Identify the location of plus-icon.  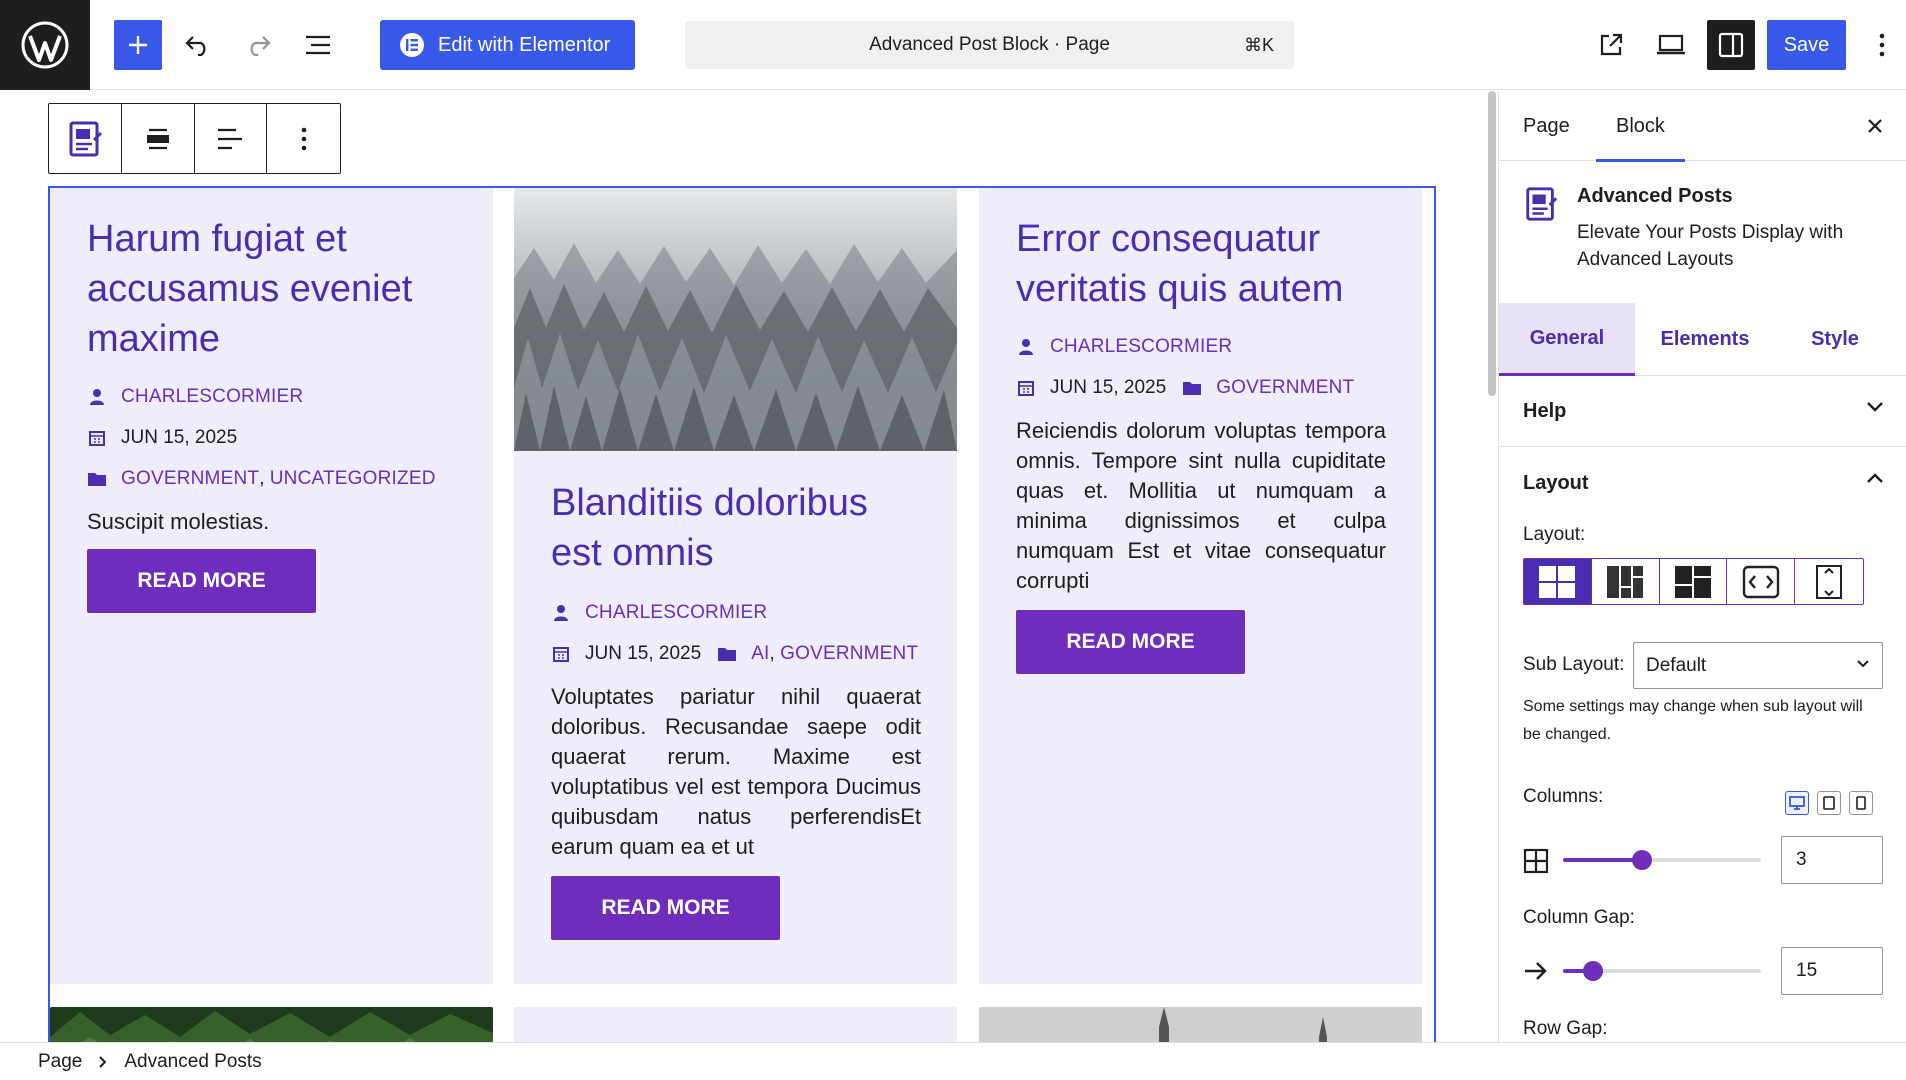
(138, 45).